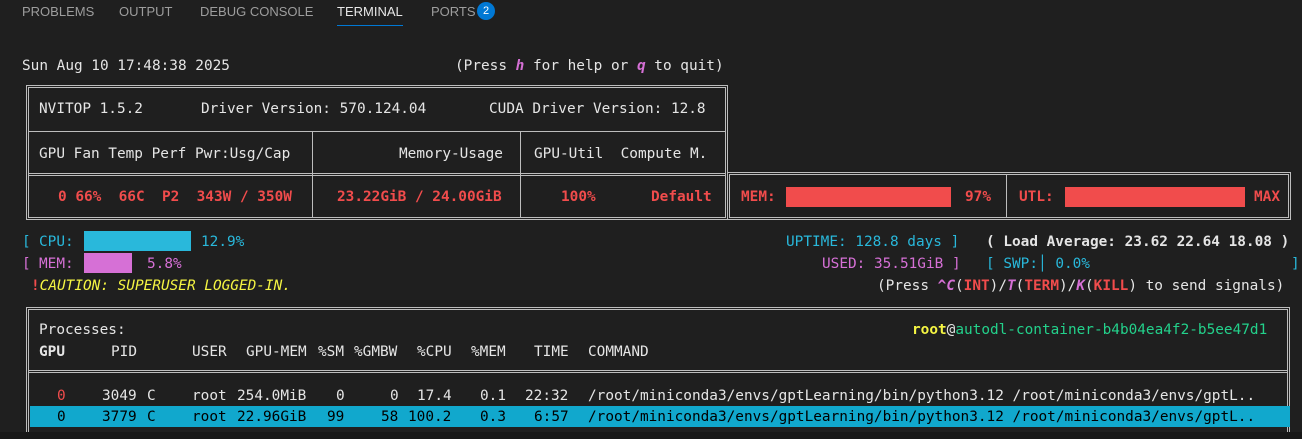 This screenshot has width=1302, height=439. Describe the element at coordinates (1041, 286) in the screenshot. I see `signals-term: TERM` at that location.